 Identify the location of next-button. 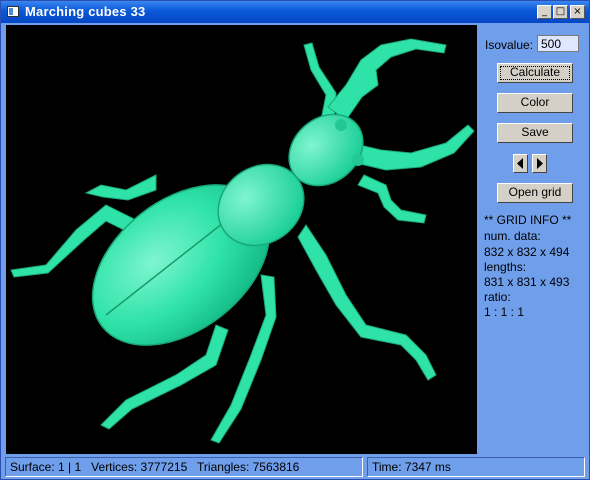
(539, 163).